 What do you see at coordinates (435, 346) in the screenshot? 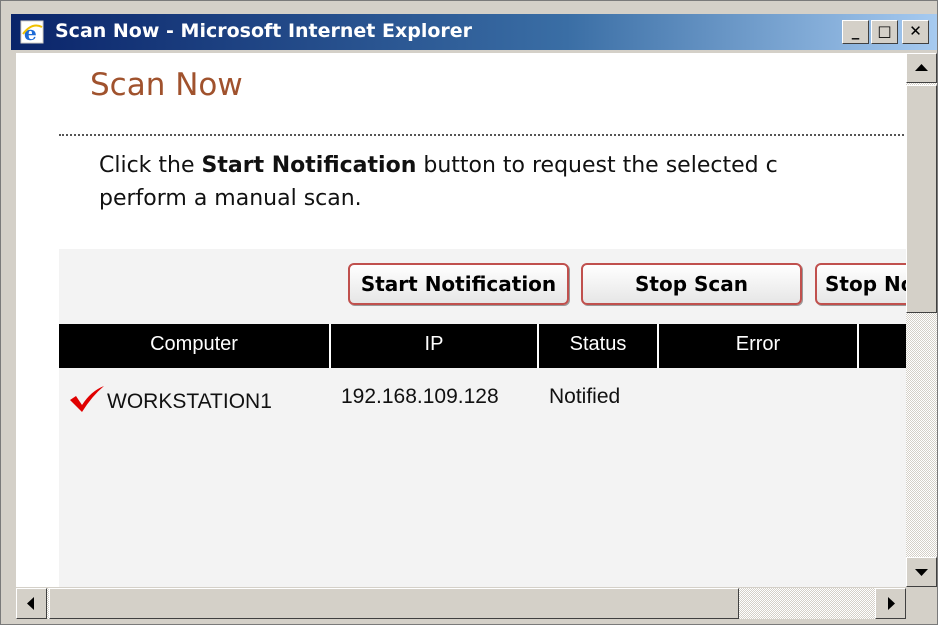
I see `column-header-ip: IP` at bounding box center [435, 346].